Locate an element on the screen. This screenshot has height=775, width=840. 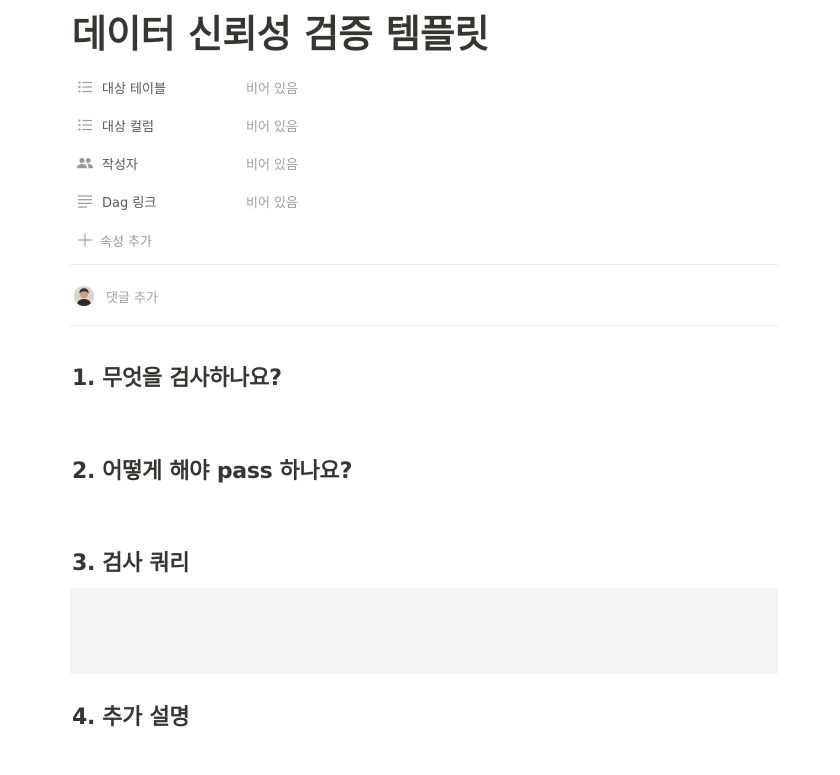
property-row-target-column: 대상 컬럼 비어 있음 is located at coordinates (424, 125).